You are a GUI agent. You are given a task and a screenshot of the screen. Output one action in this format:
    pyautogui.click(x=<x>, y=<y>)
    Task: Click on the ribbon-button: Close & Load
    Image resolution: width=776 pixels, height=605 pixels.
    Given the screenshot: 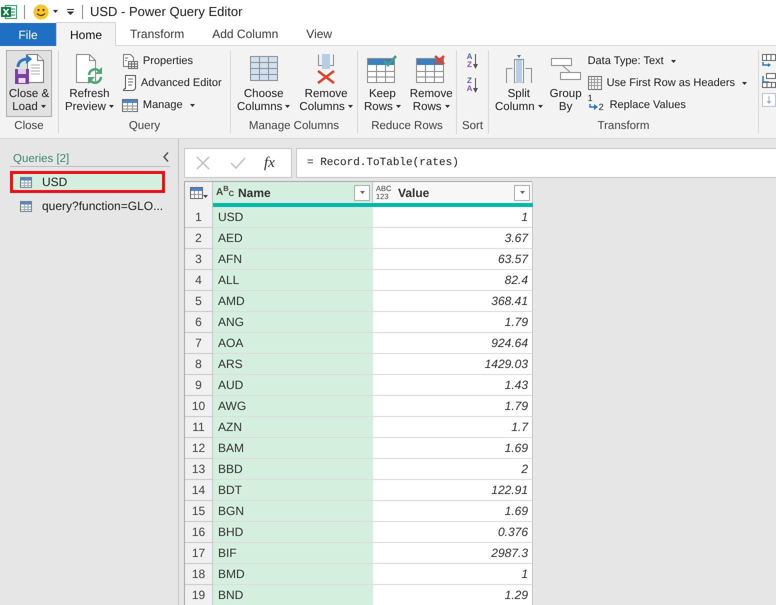 What is the action you would take?
    pyautogui.click(x=29, y=83)
    